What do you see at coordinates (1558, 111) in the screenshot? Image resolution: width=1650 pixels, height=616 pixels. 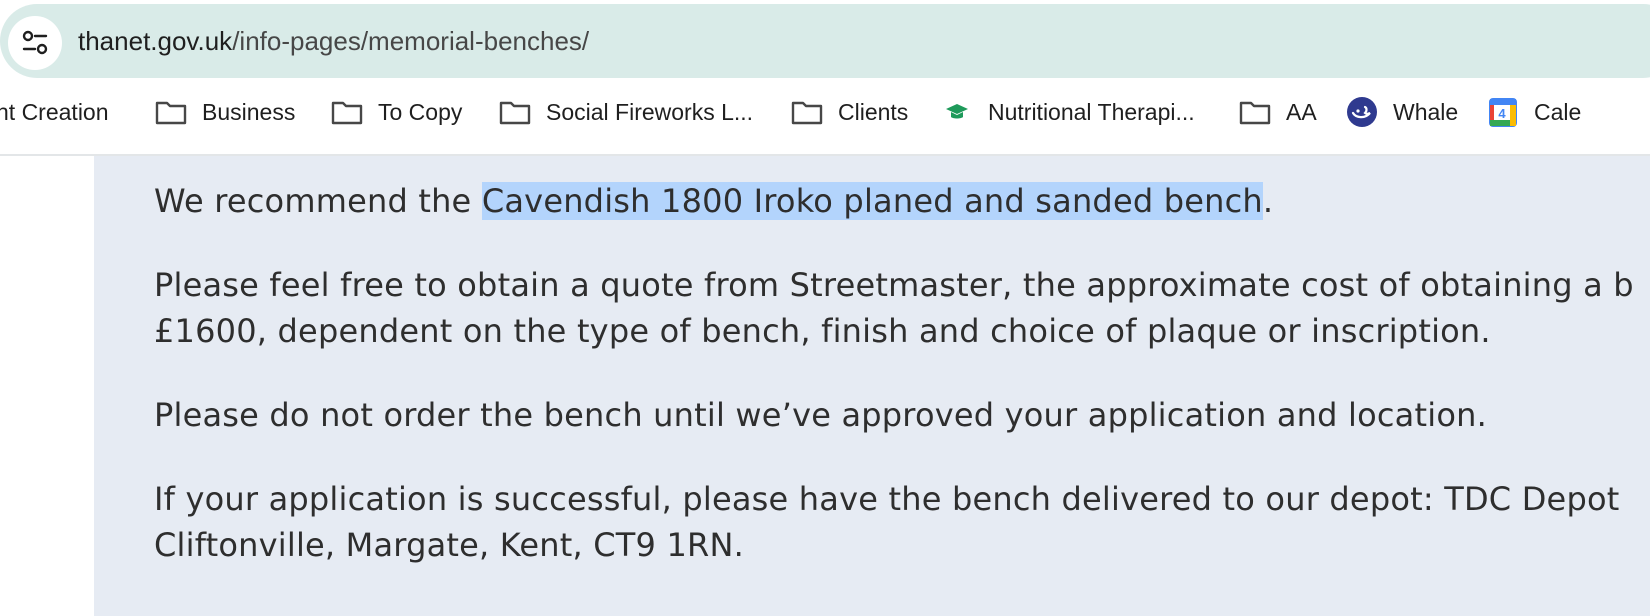 I see `bookmark-label: Cale` at bounding box center [1558, 111].